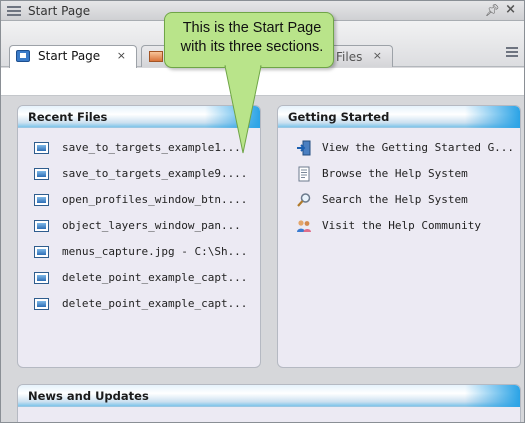 The height and width of the screenshot is (423, 525). I want to click on list-item: Search the Help System, so click(408, 205).